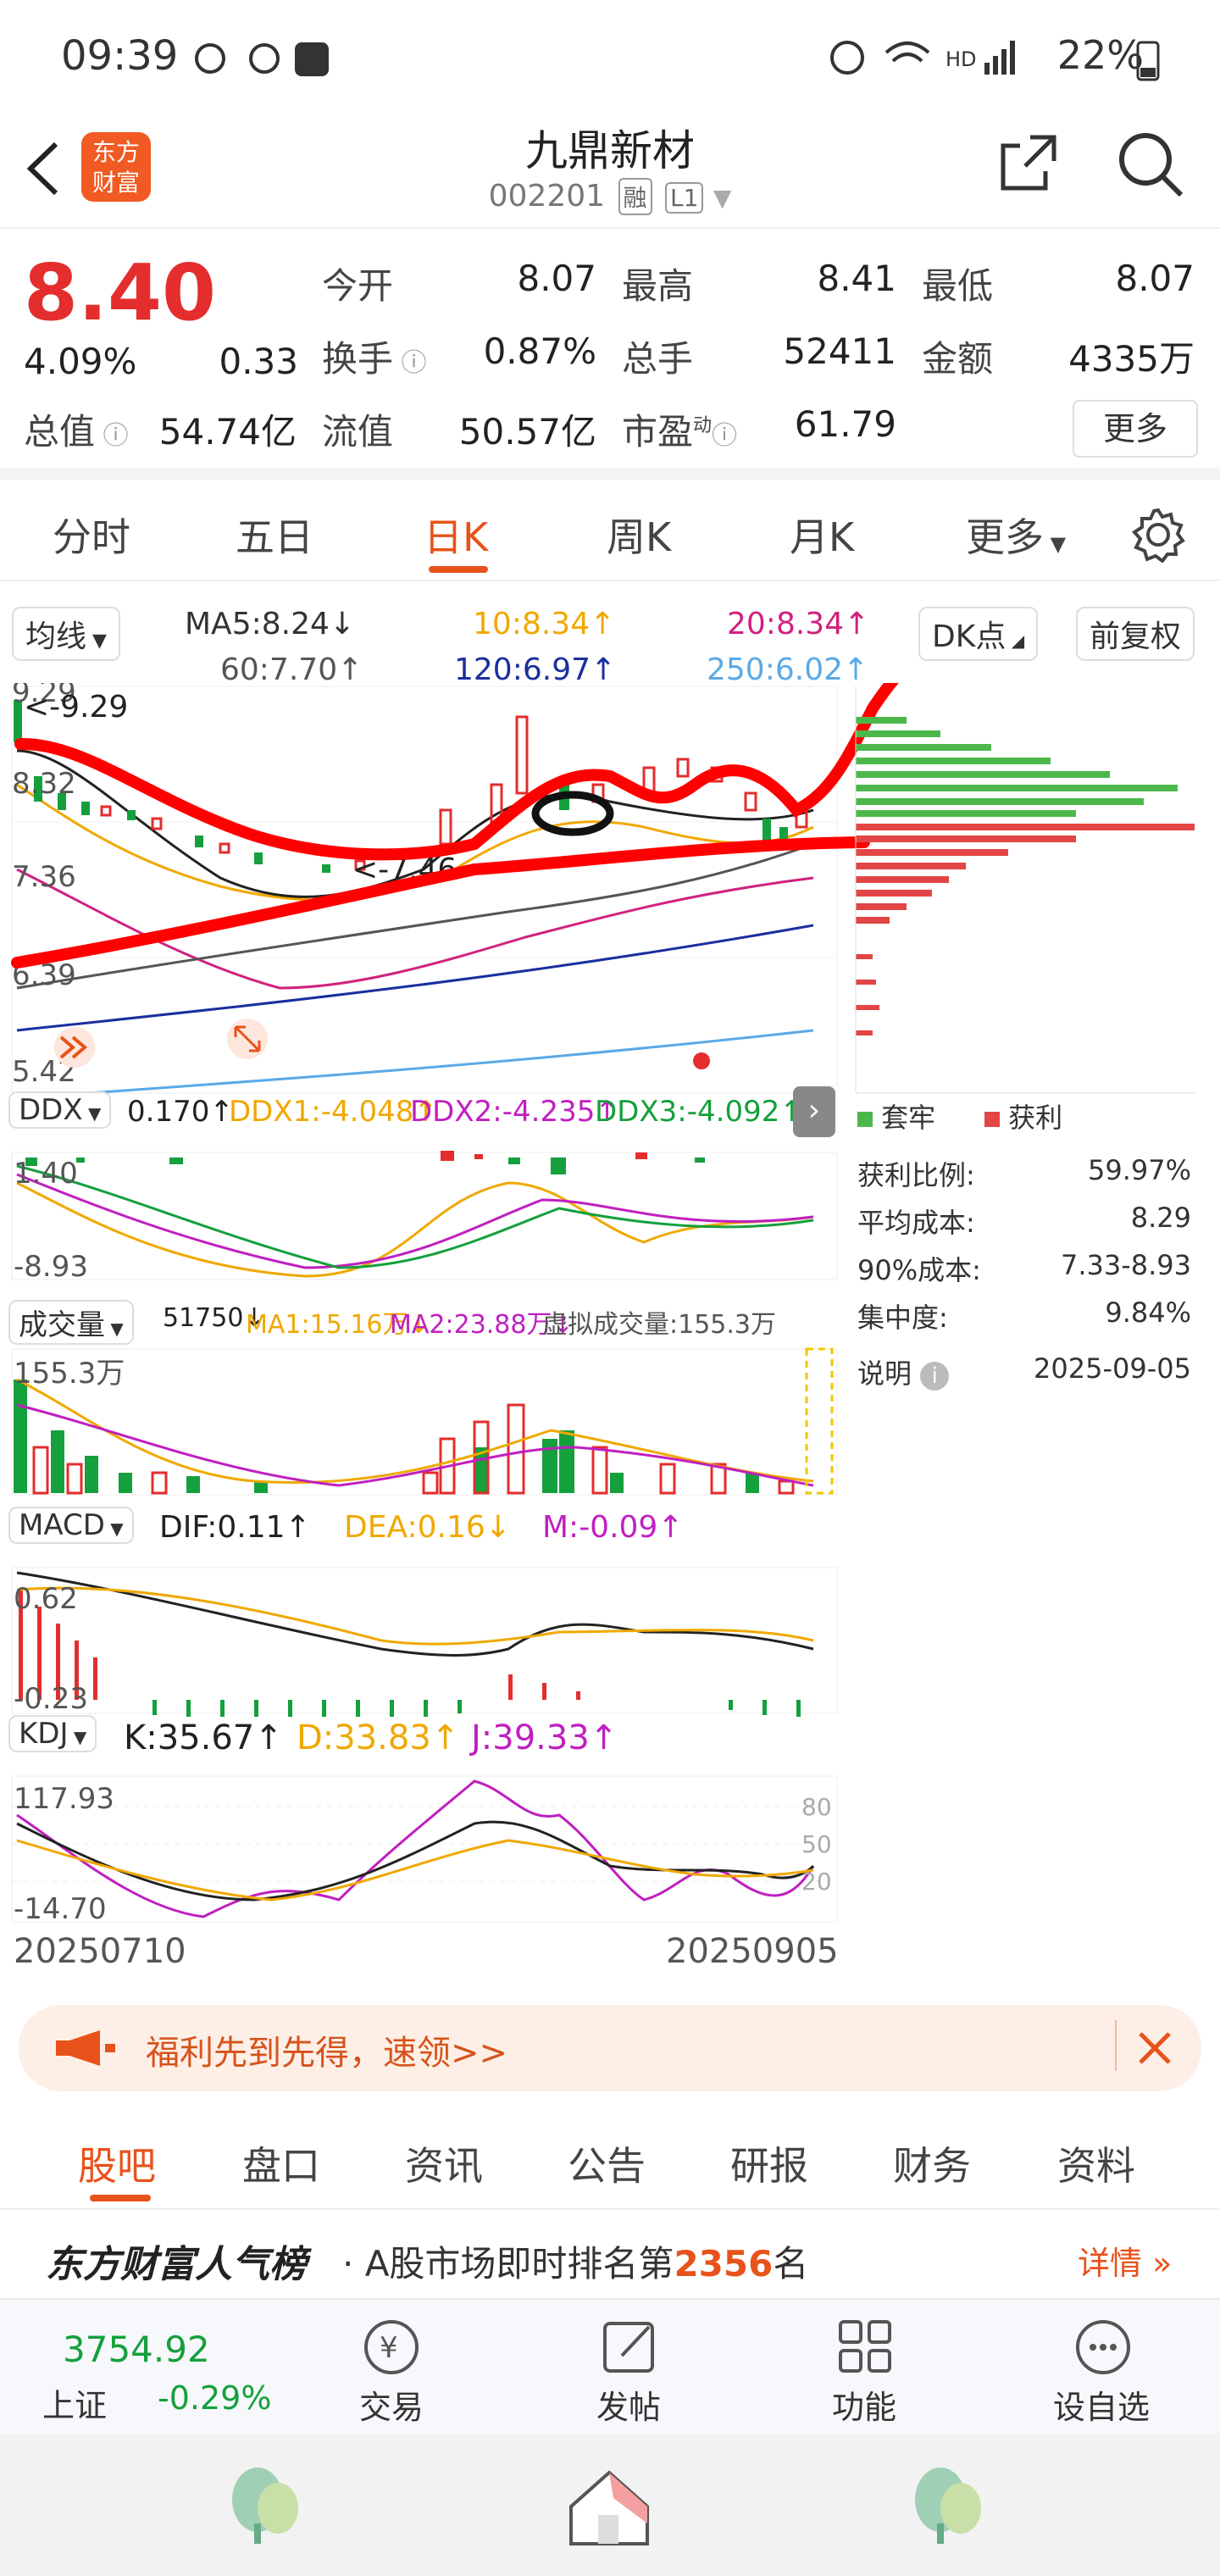 Image resolution: width=1220 pixels, height=2576 pixels. I want to click on pe-sup: 动, so click(703, 425).